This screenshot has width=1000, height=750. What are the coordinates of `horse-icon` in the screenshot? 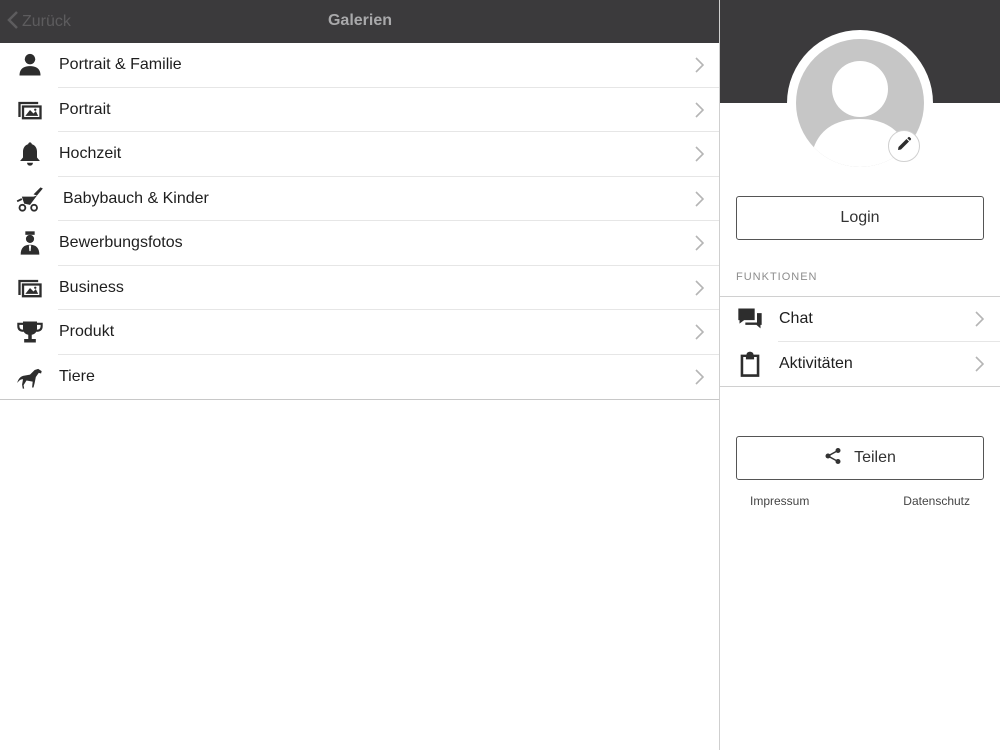 It's located at (30, 377).